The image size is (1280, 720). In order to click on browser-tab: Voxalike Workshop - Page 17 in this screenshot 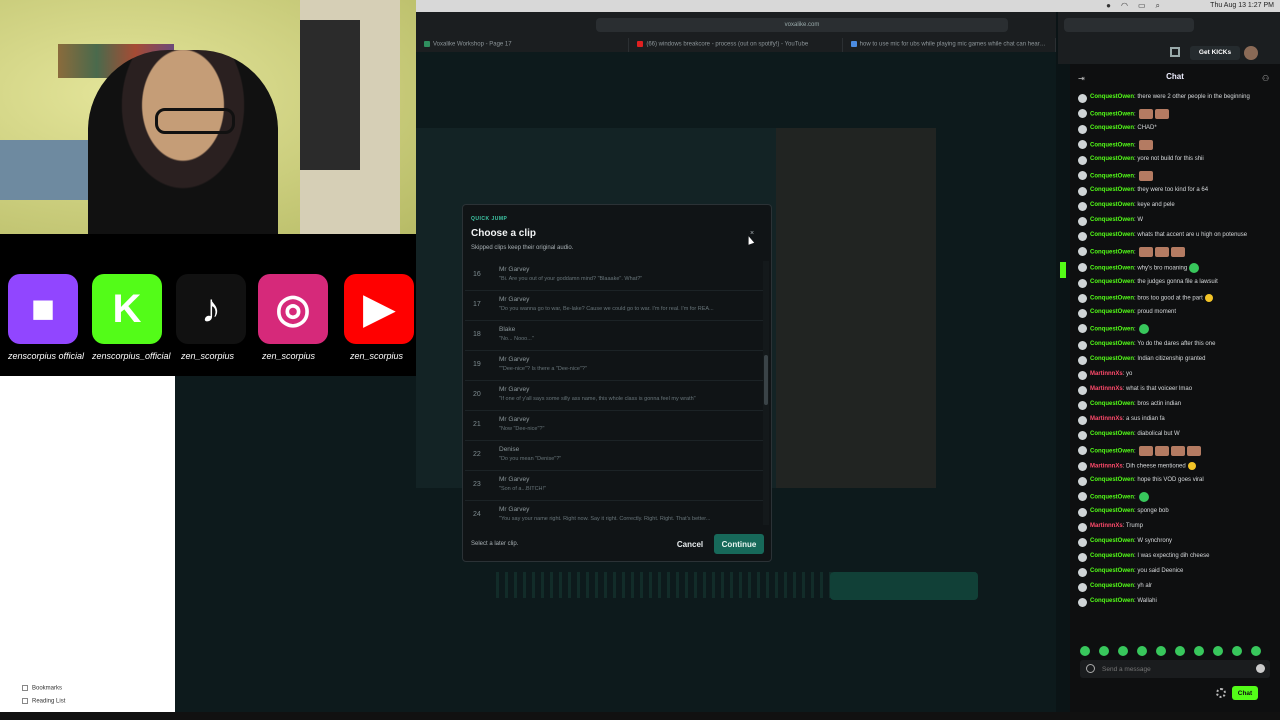, I will do `click(523, 45)`.